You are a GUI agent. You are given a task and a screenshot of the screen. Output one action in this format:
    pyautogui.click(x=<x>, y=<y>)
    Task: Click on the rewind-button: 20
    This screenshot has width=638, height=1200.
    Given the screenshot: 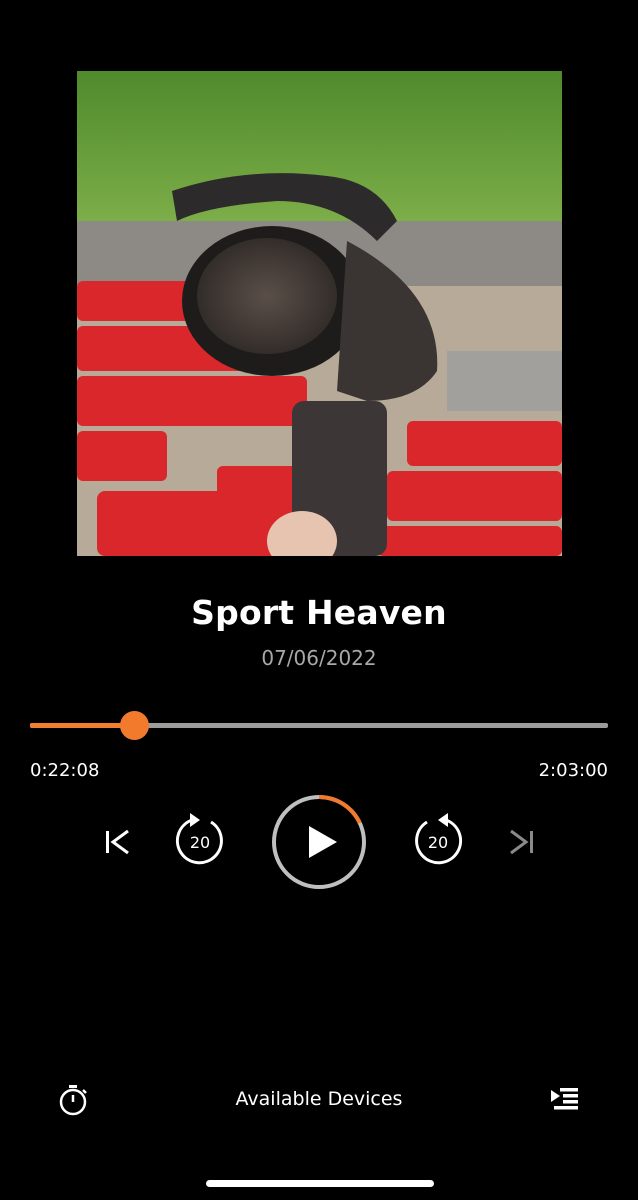 What is the action you would take?
    pyautogui.click(x=200, y=840)
    